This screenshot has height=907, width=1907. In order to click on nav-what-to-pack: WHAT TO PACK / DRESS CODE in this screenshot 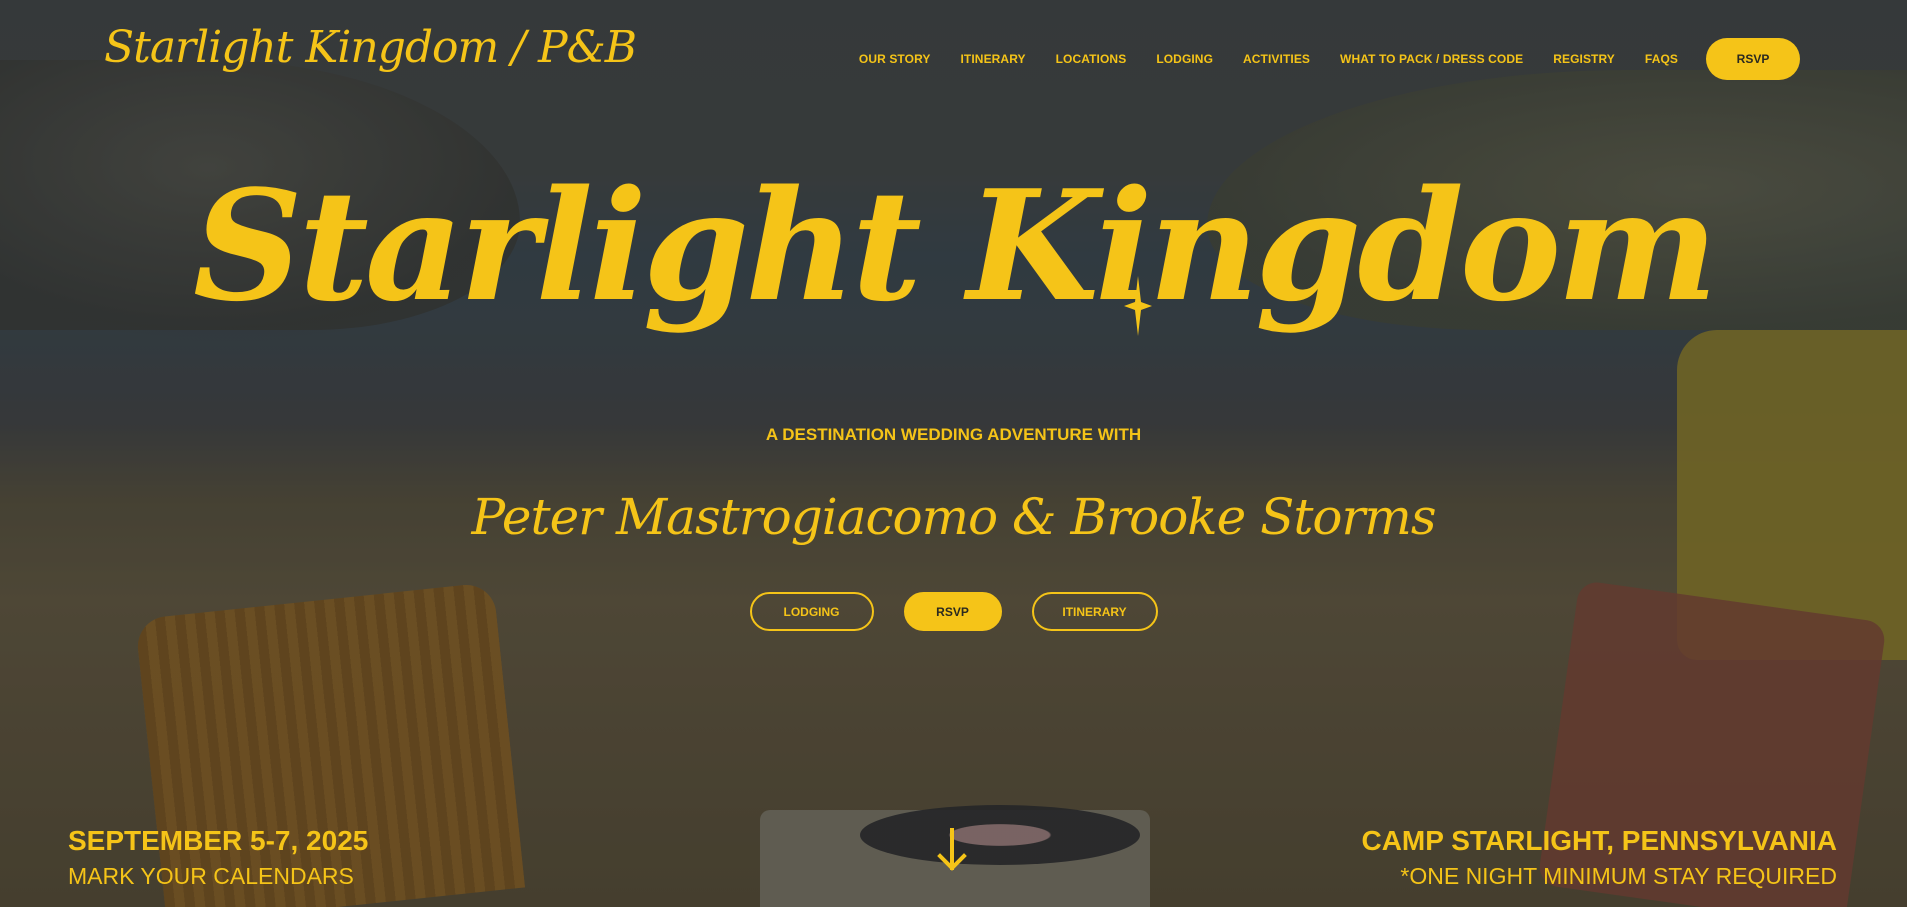, I will do `click(1431, 59)`.